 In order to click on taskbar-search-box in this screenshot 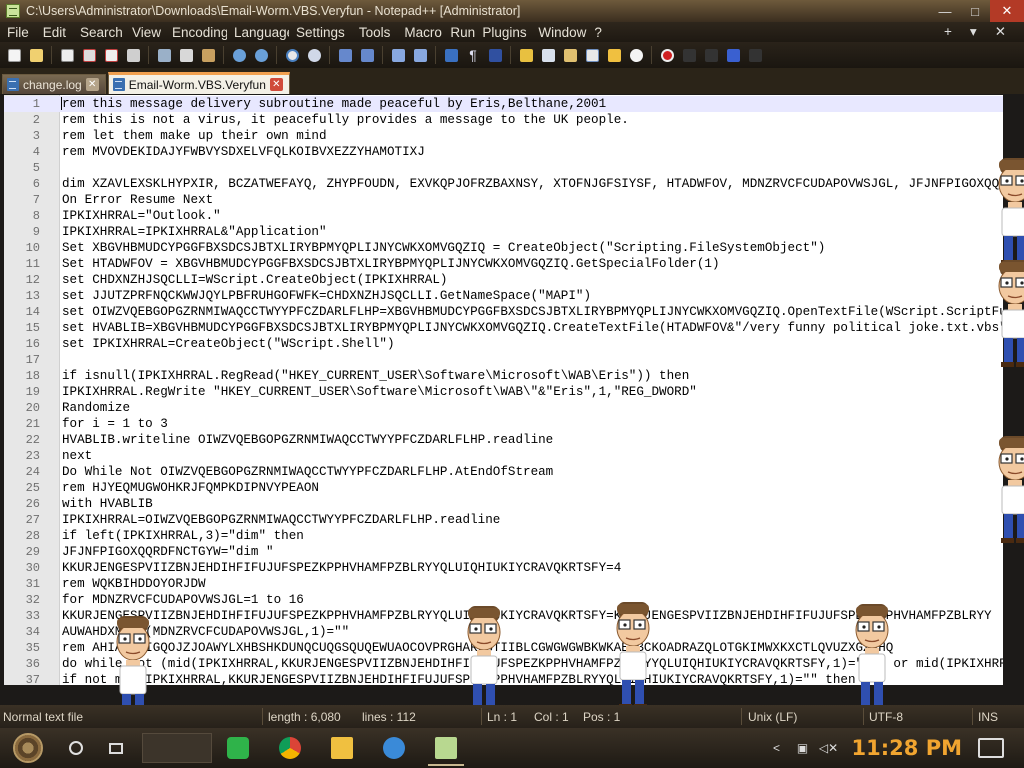, I will do `click(177, 748)`.